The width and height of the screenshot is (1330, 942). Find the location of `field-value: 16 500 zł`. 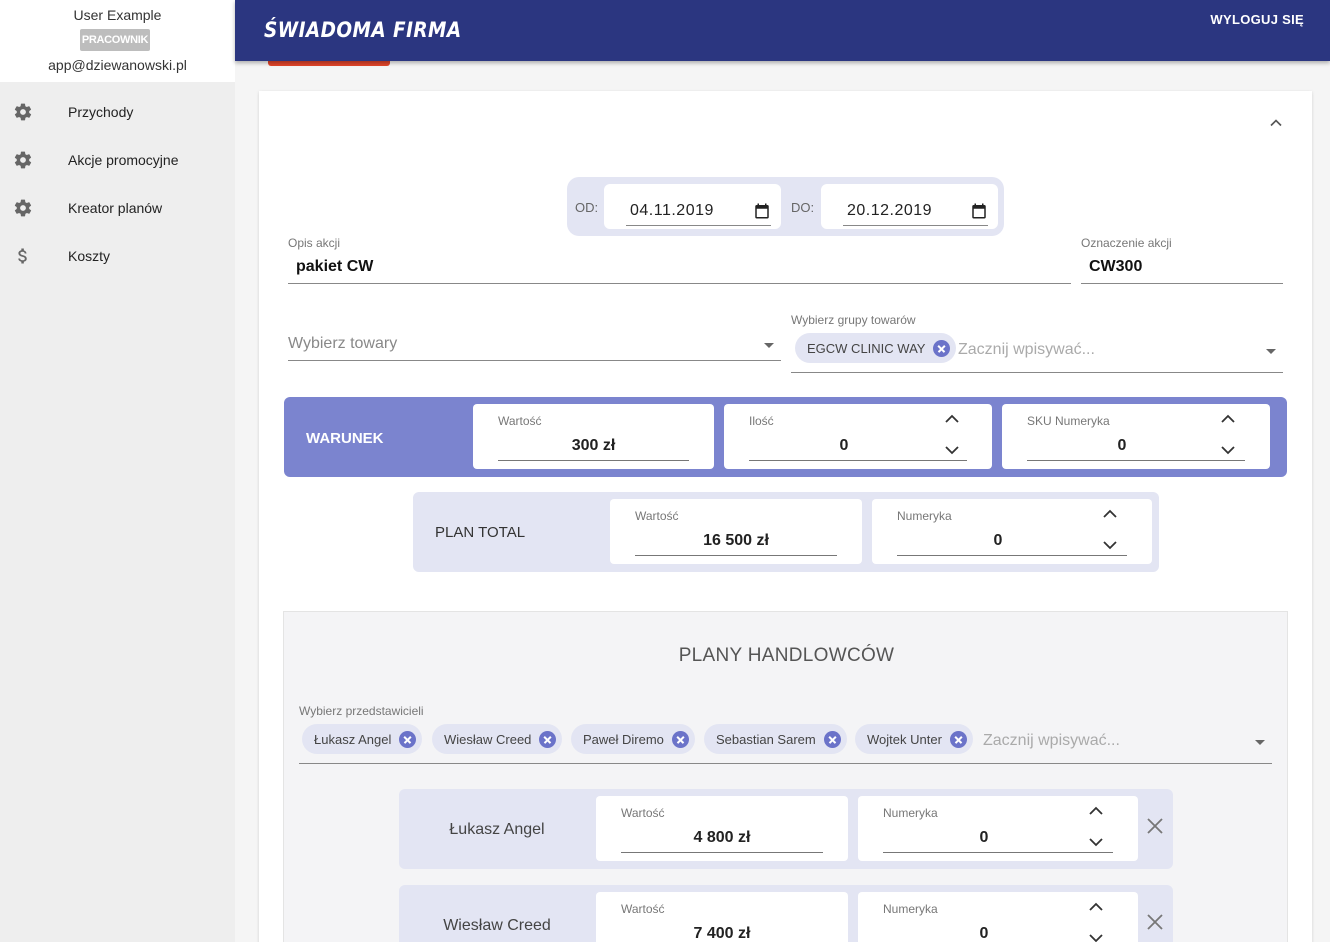

field-value: 16 500 zł is located at coordinates (736, 541).